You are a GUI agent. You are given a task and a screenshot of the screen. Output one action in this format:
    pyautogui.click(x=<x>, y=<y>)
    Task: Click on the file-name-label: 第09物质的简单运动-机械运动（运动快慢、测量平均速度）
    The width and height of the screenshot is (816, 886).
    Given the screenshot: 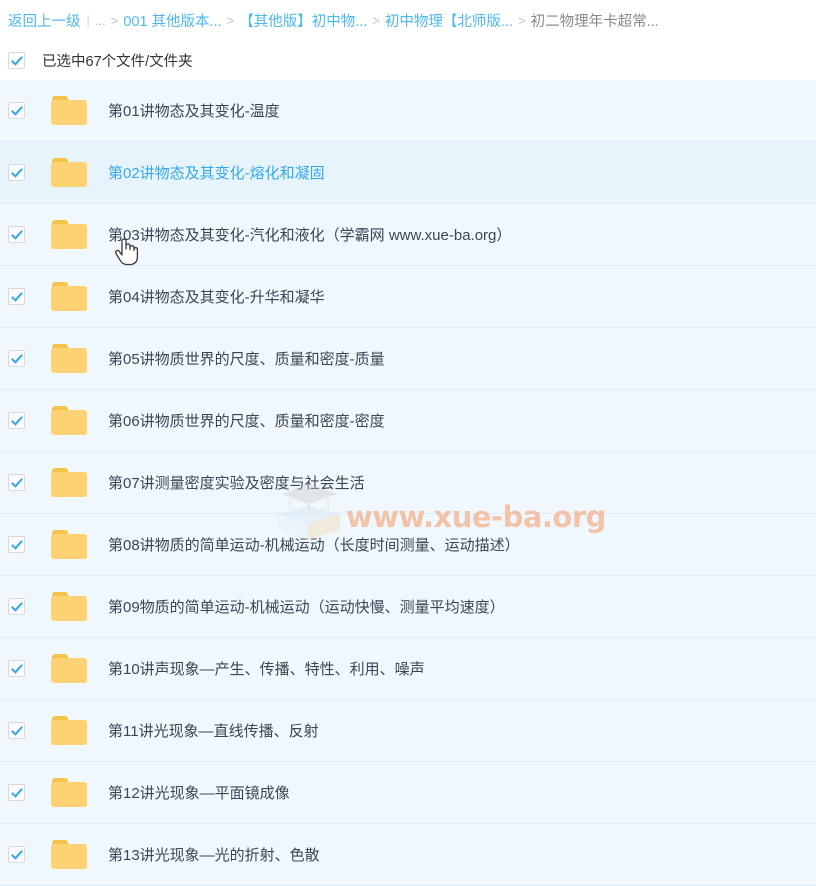 What is the action you would take?
    pyautogui.click(x=306, y=606)
    